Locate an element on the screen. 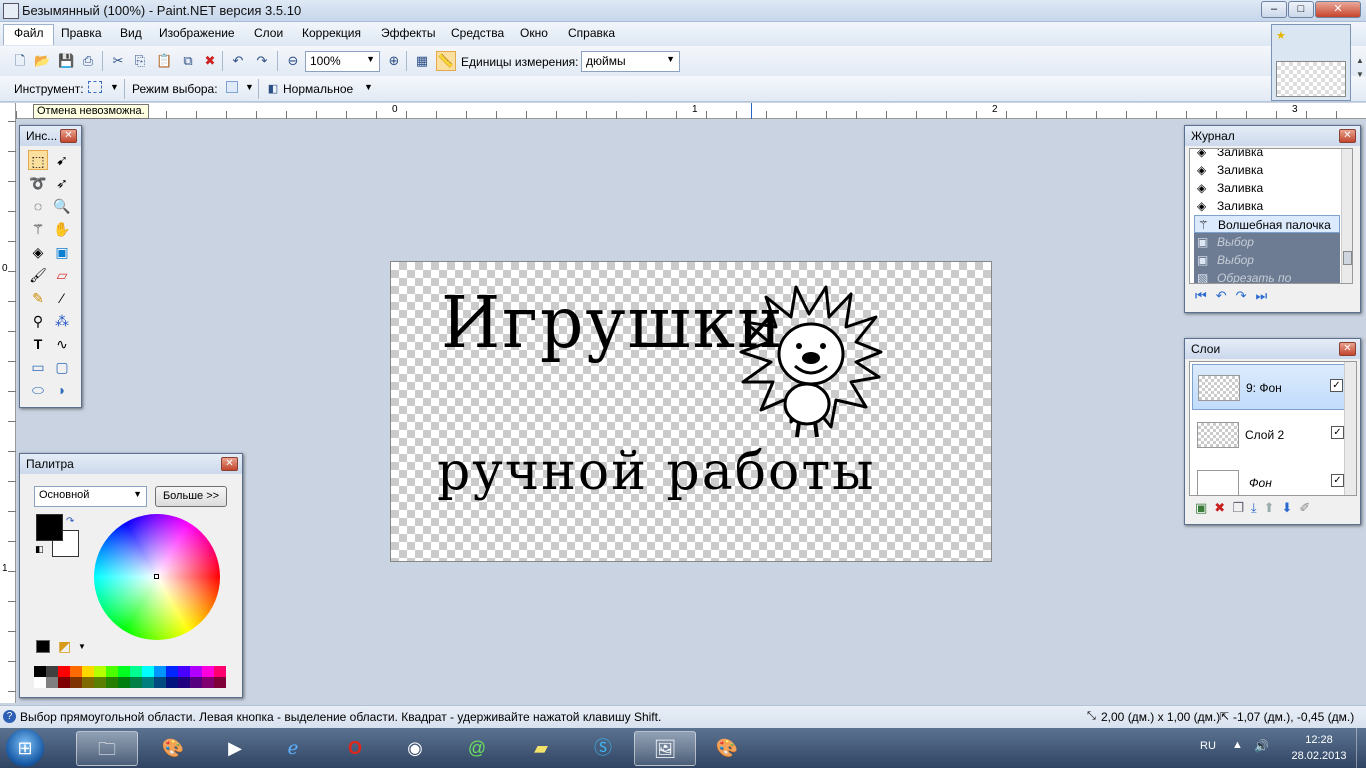 This screenshot has height=768, width=1366. move-down-icon: ⬇ is located at coordinates (1291, 507).